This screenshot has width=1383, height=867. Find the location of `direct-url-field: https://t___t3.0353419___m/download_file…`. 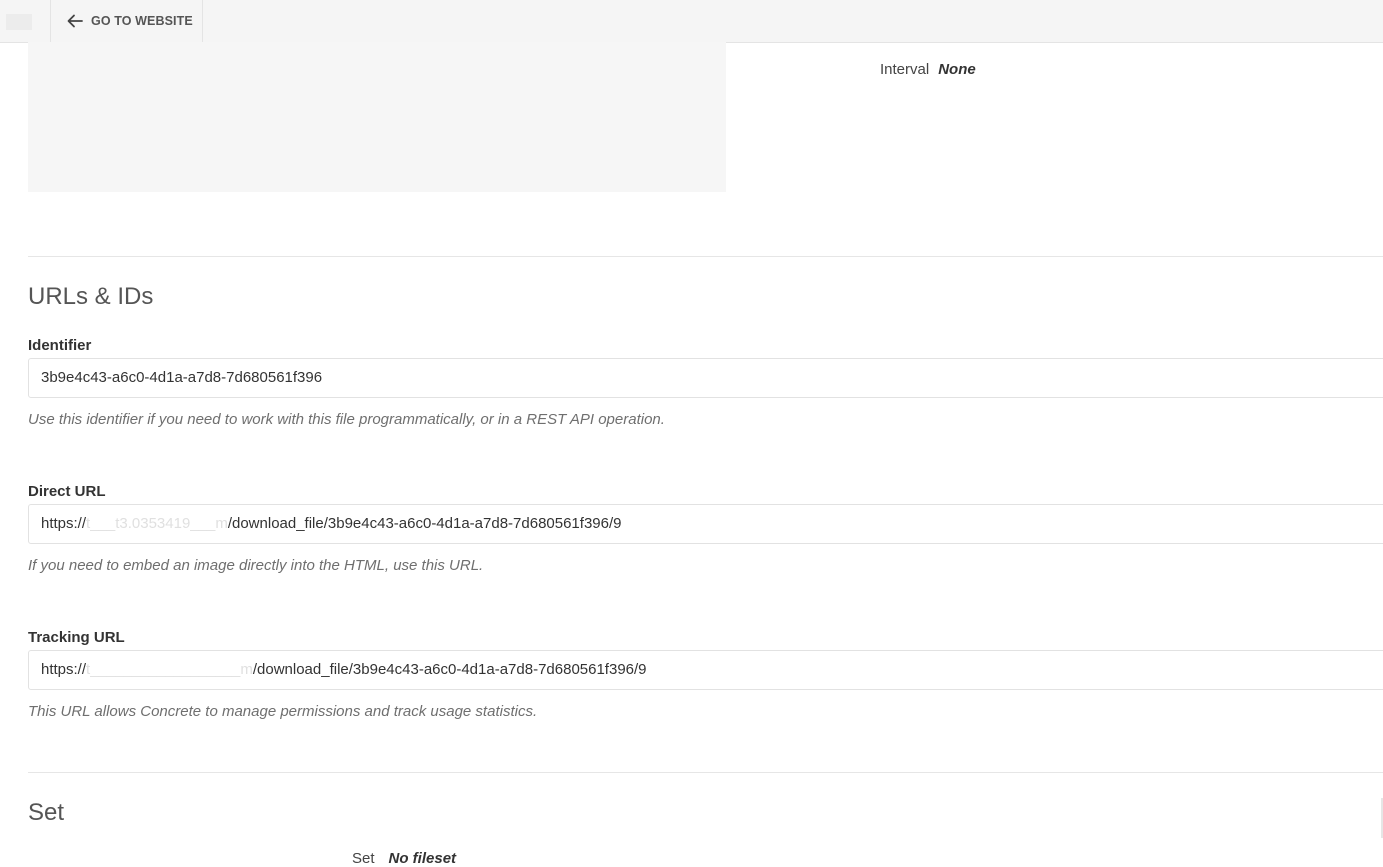

direct-url-field: https://t___t3.0353419___m/download_file… is located at coordinates (705, 524).